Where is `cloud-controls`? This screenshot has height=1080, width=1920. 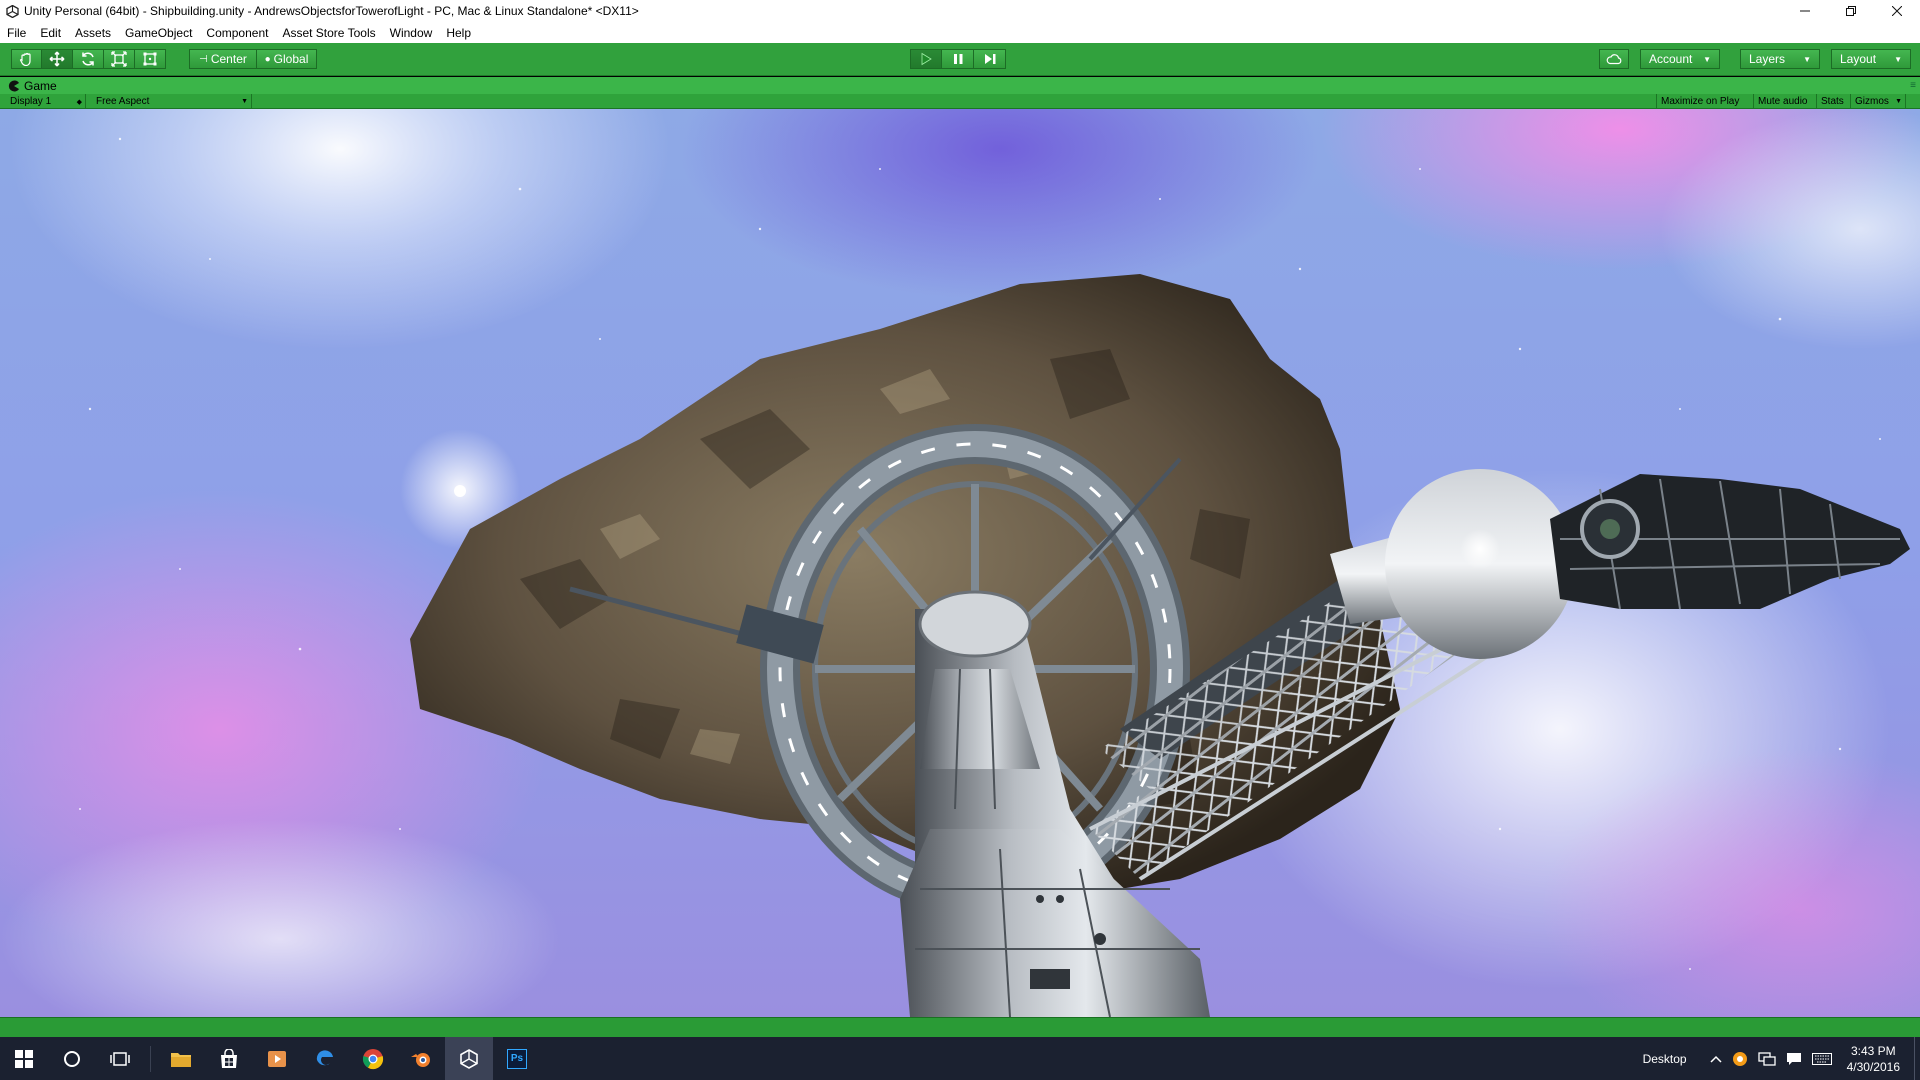 cloud-controls is located at coordinates (1614, 59).